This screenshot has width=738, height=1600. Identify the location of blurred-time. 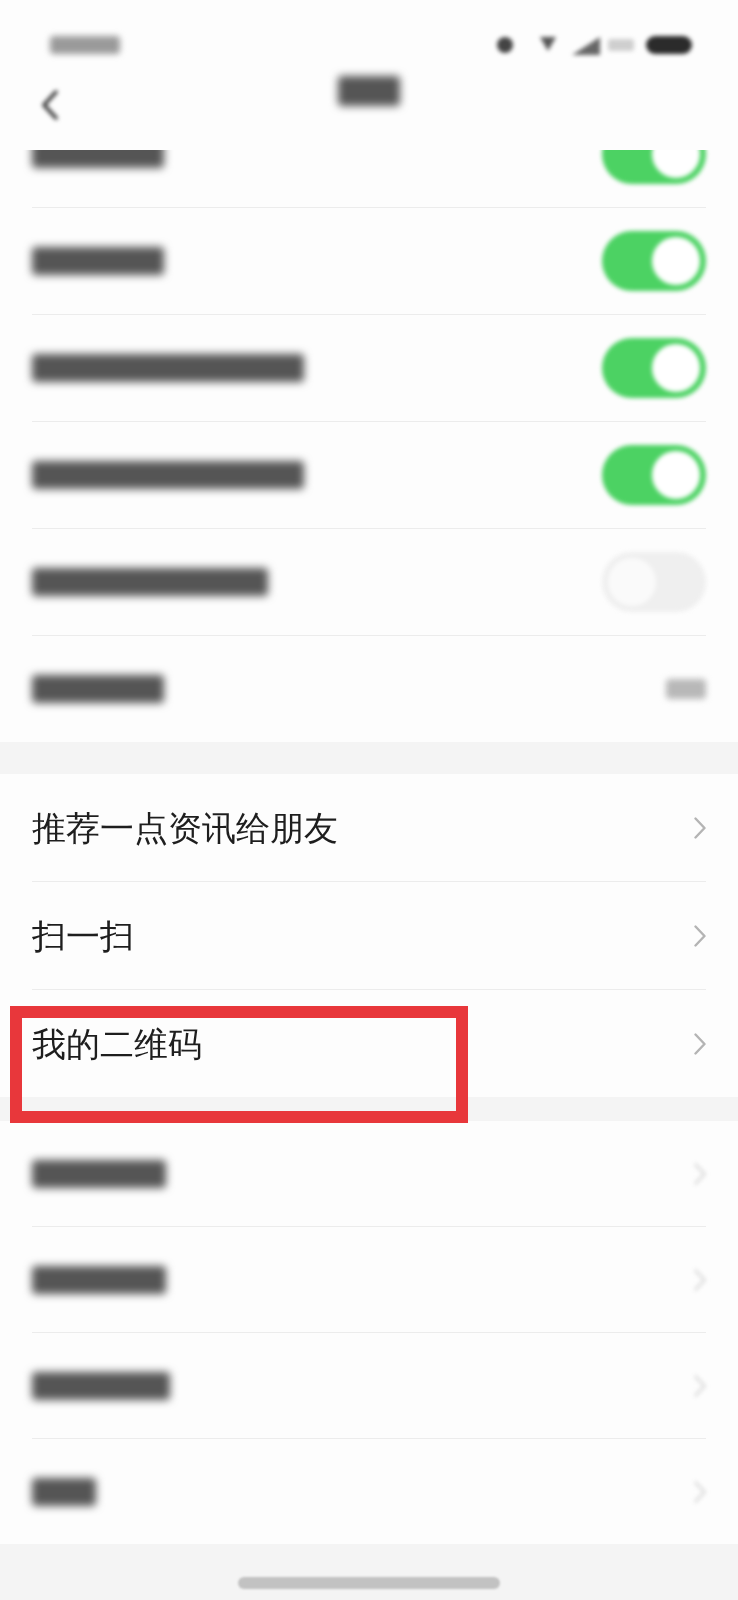
(85, 45).